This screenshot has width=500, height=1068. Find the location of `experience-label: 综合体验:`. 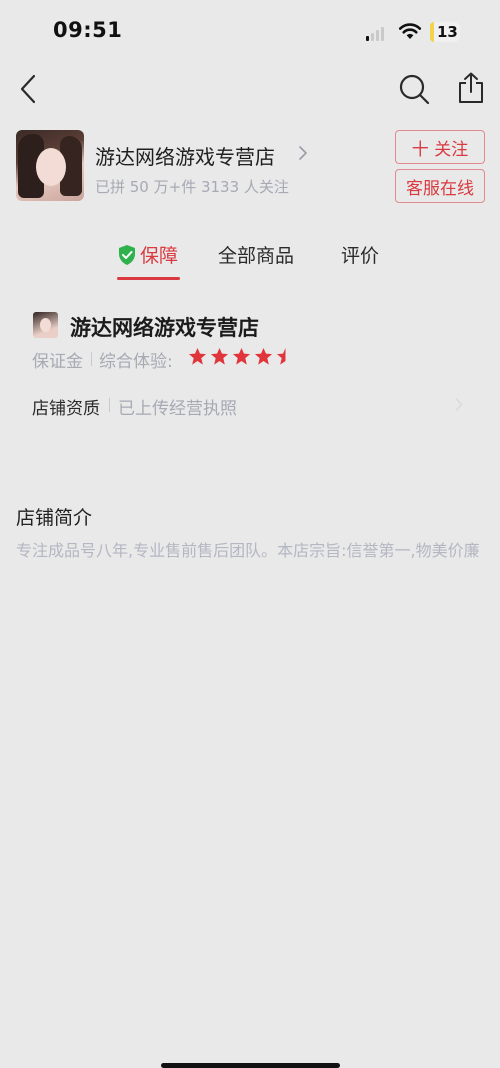

experience-label: 综合体验: is located at coordinates (136, 362).